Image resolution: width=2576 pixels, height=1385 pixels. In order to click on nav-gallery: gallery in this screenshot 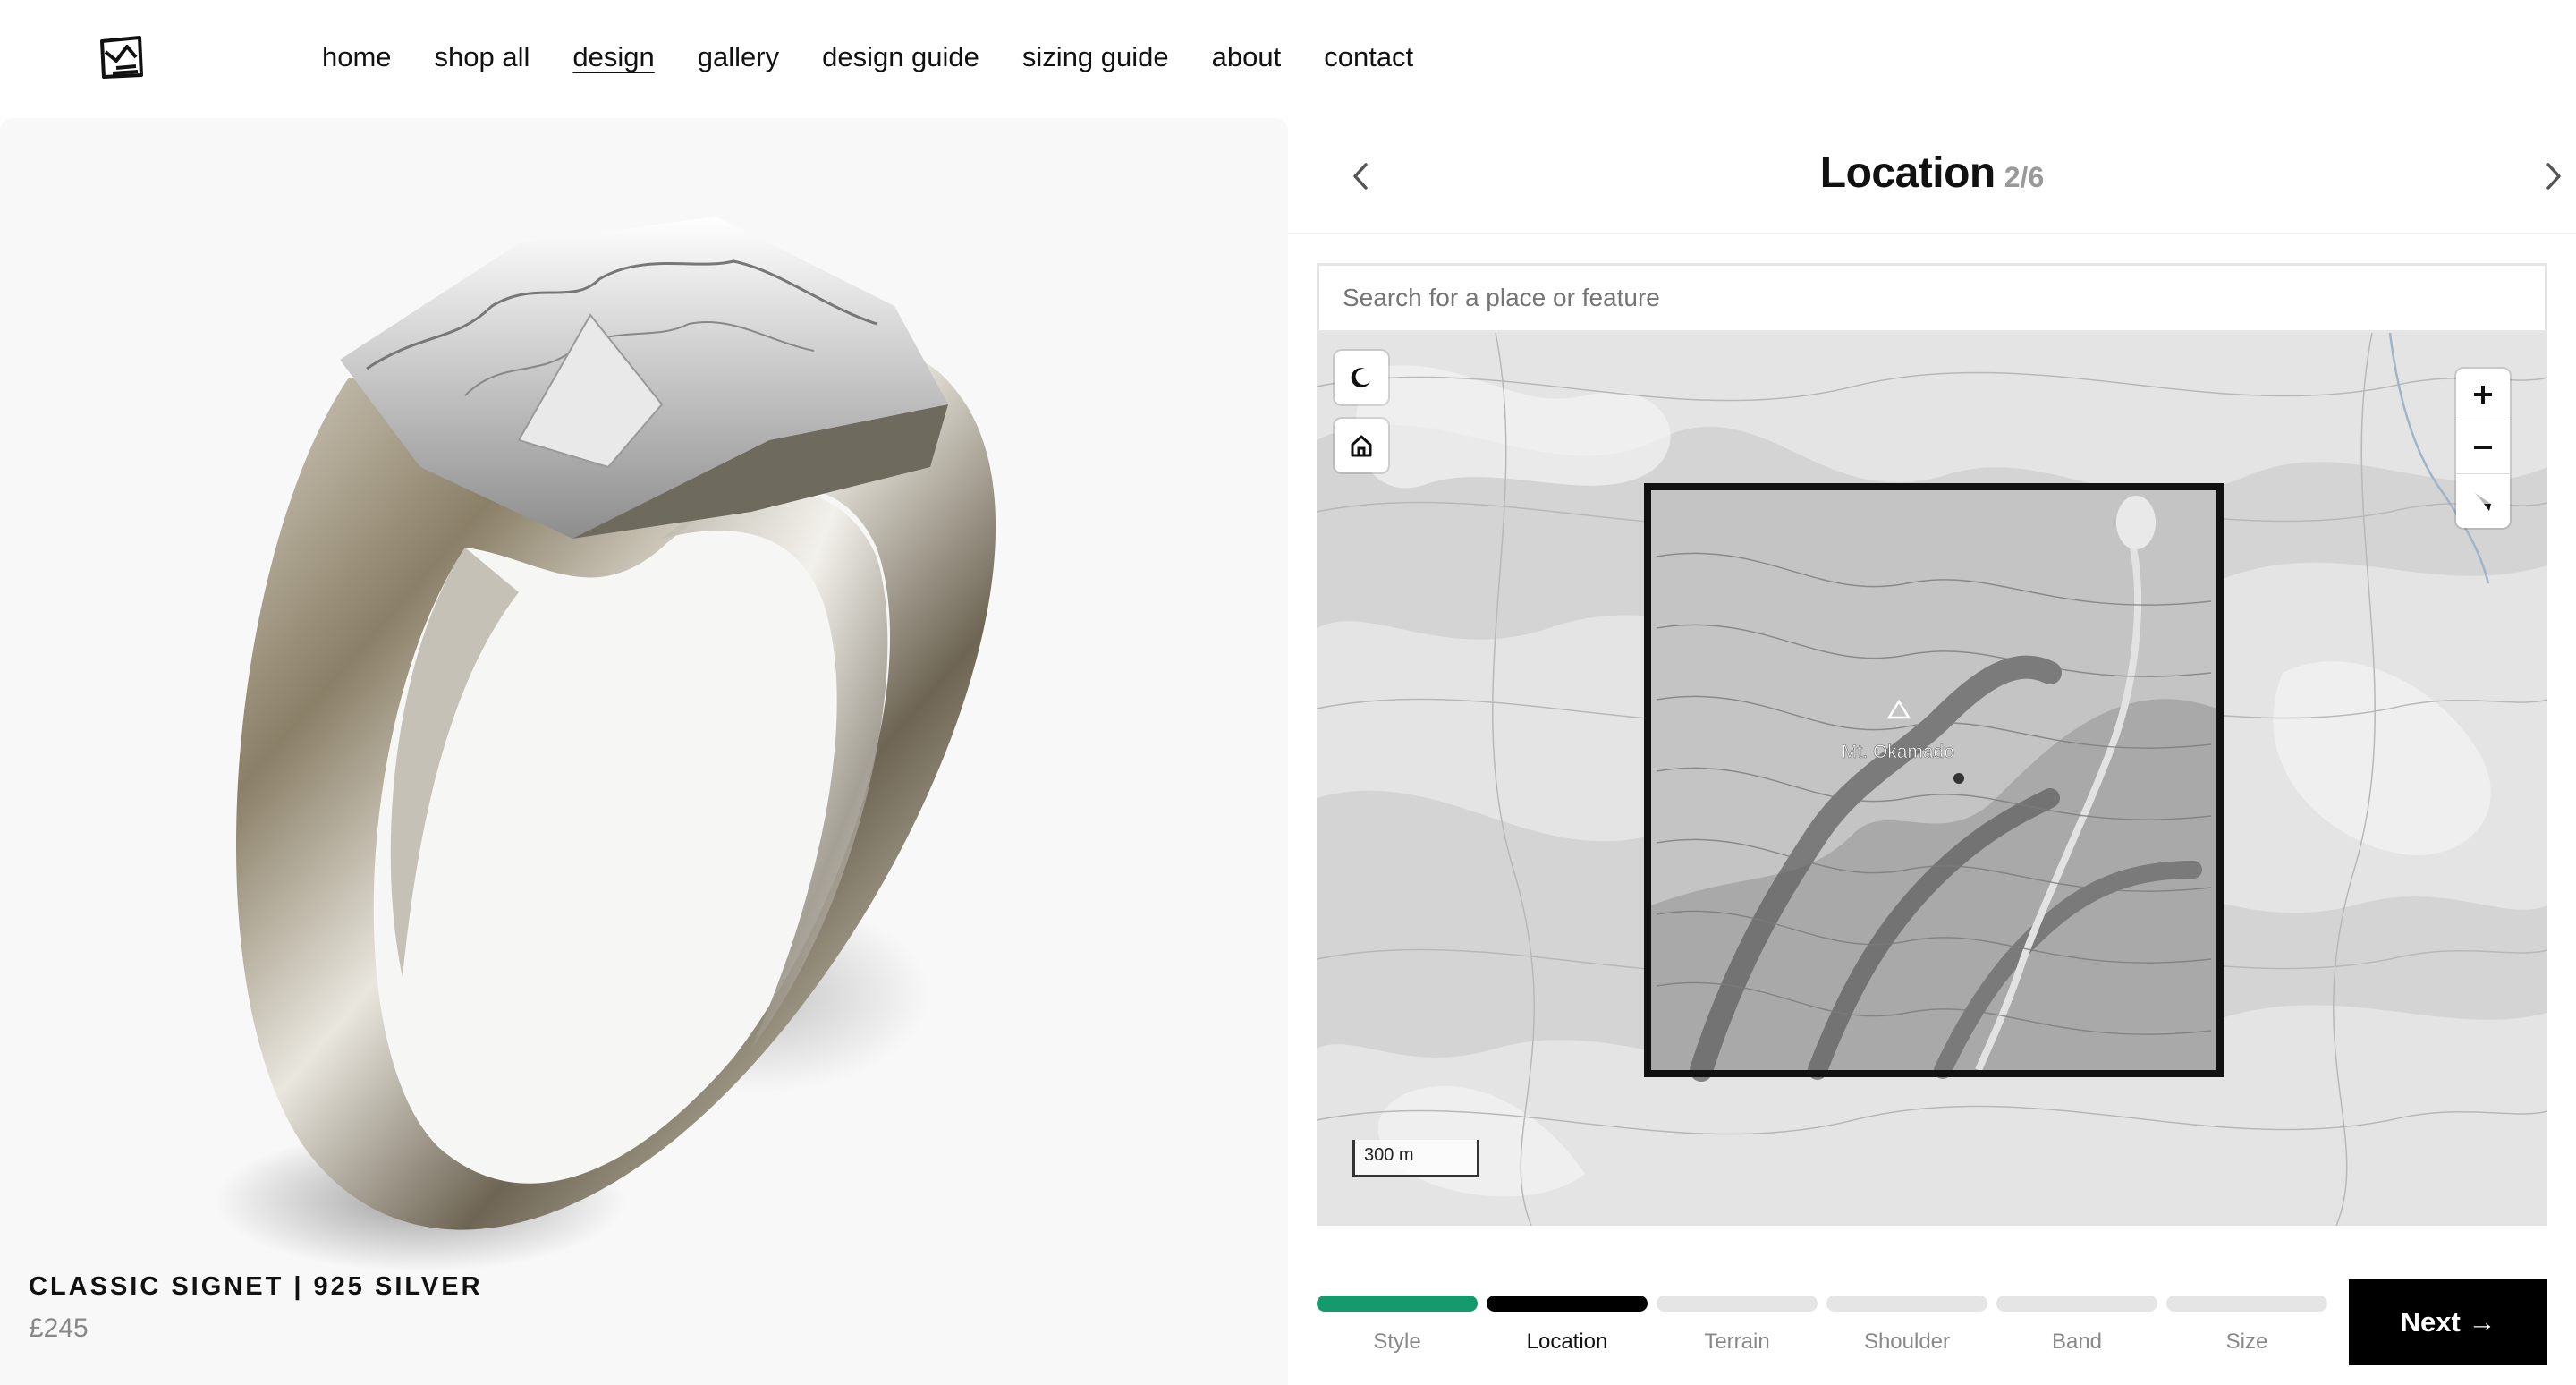, I will do `click(738, 57)`.